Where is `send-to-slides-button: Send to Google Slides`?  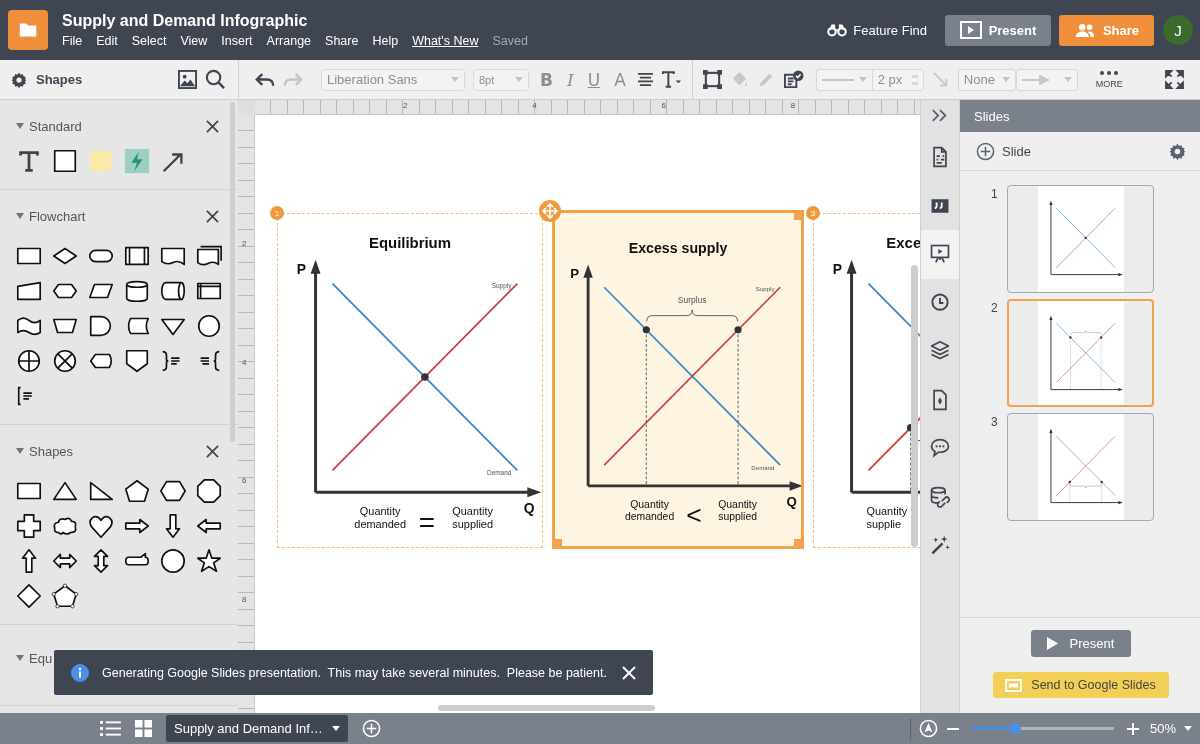
send-to-slides-button: Send to Google Slides is located at coordinates (1080, 685).